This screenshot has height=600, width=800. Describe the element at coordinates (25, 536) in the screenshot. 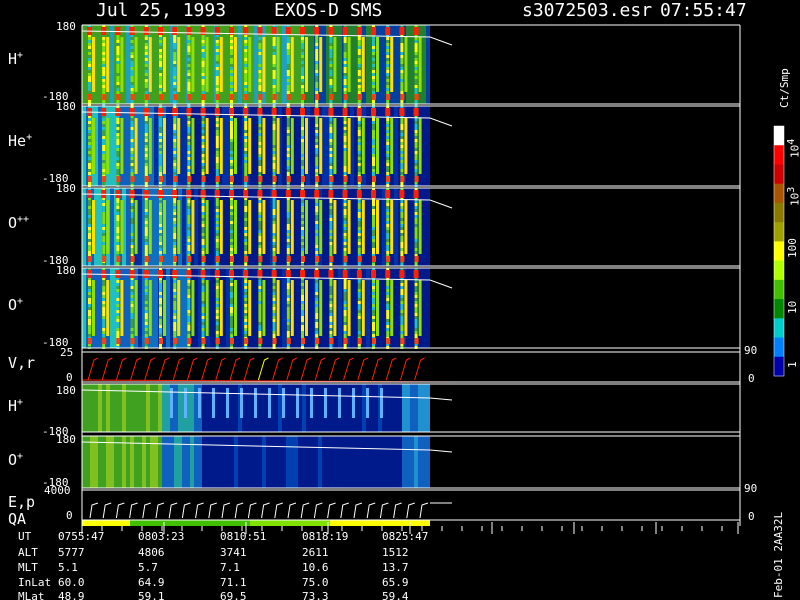

I see `table-row-label: UT` at that location.